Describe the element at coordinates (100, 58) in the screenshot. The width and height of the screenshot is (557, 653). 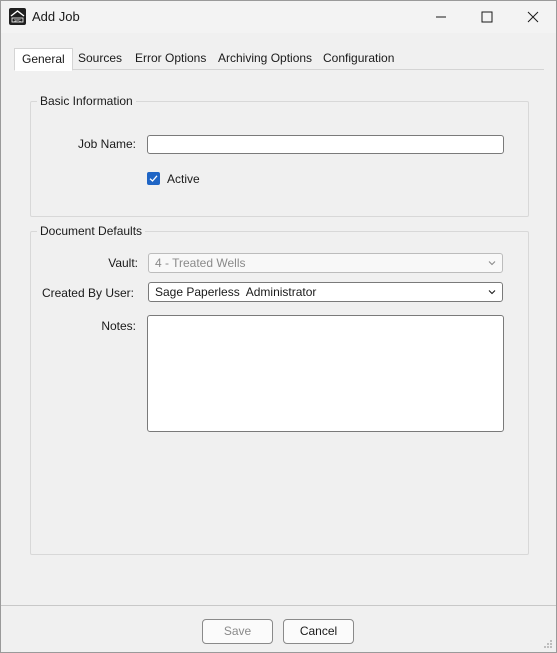
I see `tab-sources: Sources` at that location.